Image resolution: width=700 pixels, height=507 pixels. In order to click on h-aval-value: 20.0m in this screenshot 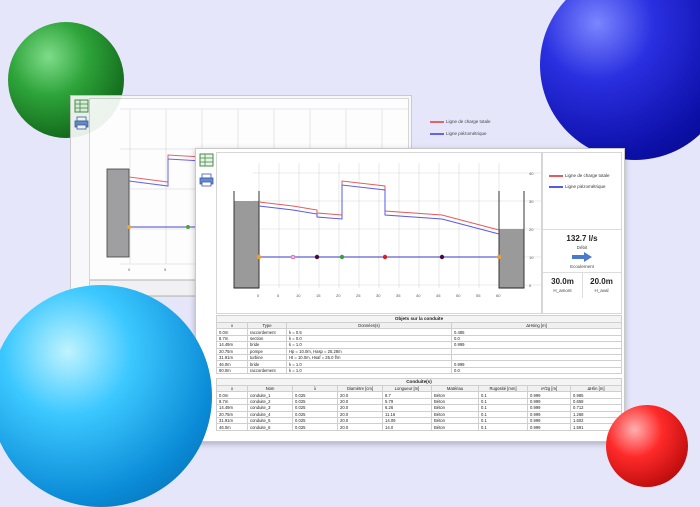, I will do `click(601, 281)`.